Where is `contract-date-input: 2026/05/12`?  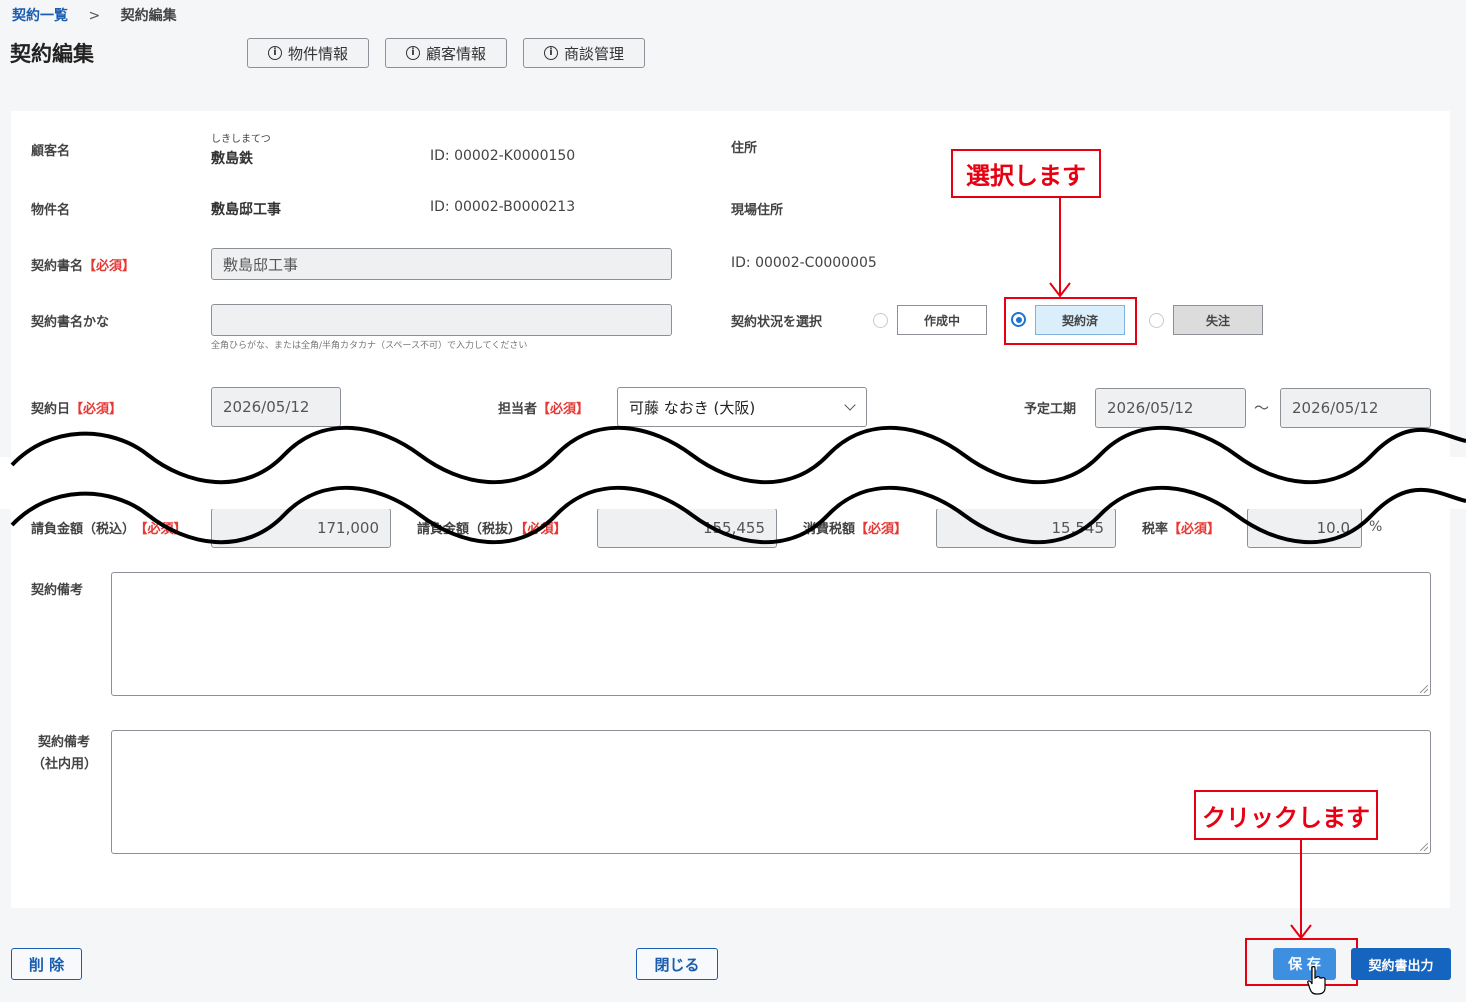 contract-date-input: 2026/05/12 is located at coordinates (276, 407).